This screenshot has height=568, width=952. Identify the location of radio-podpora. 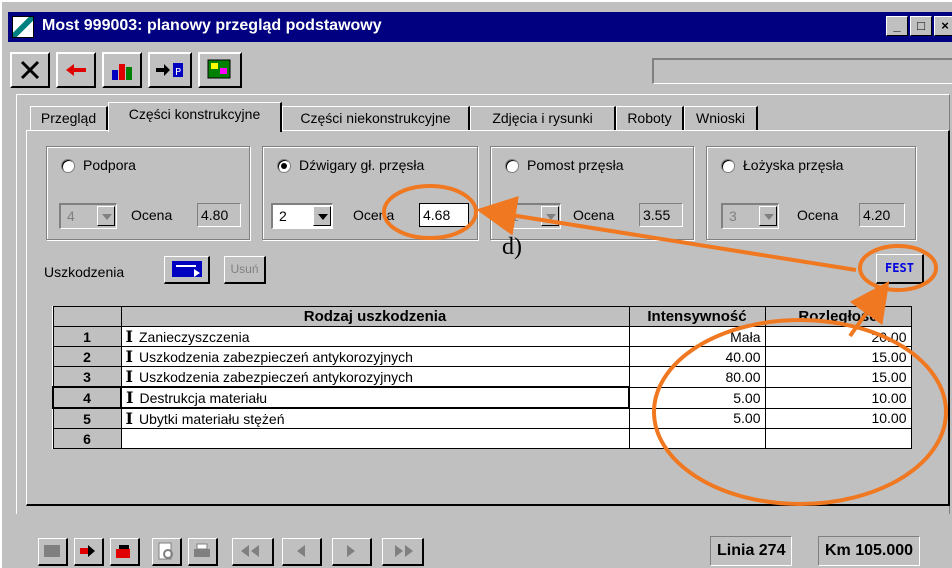
(68, 166).